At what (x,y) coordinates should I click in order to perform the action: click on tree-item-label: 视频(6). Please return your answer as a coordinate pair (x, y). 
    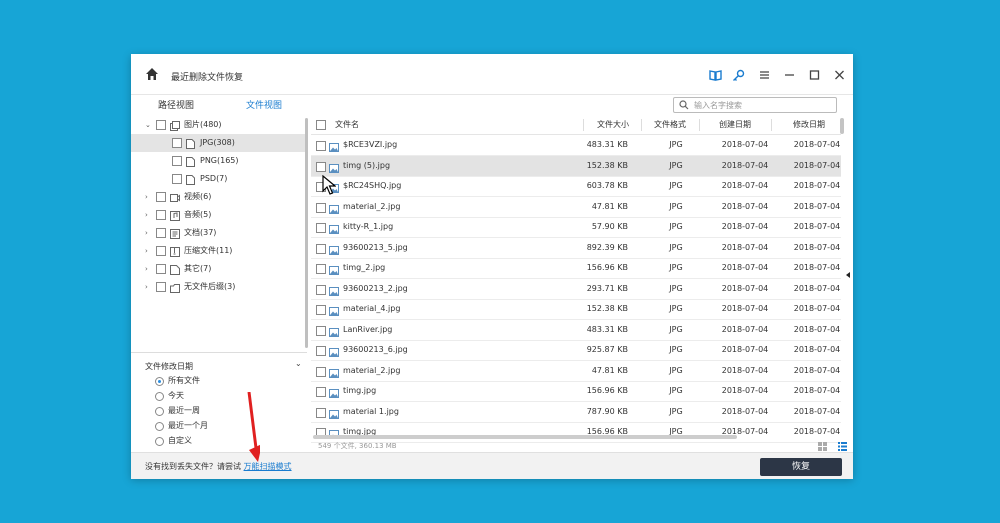
    Looking at the image, I should click on (198, 196).